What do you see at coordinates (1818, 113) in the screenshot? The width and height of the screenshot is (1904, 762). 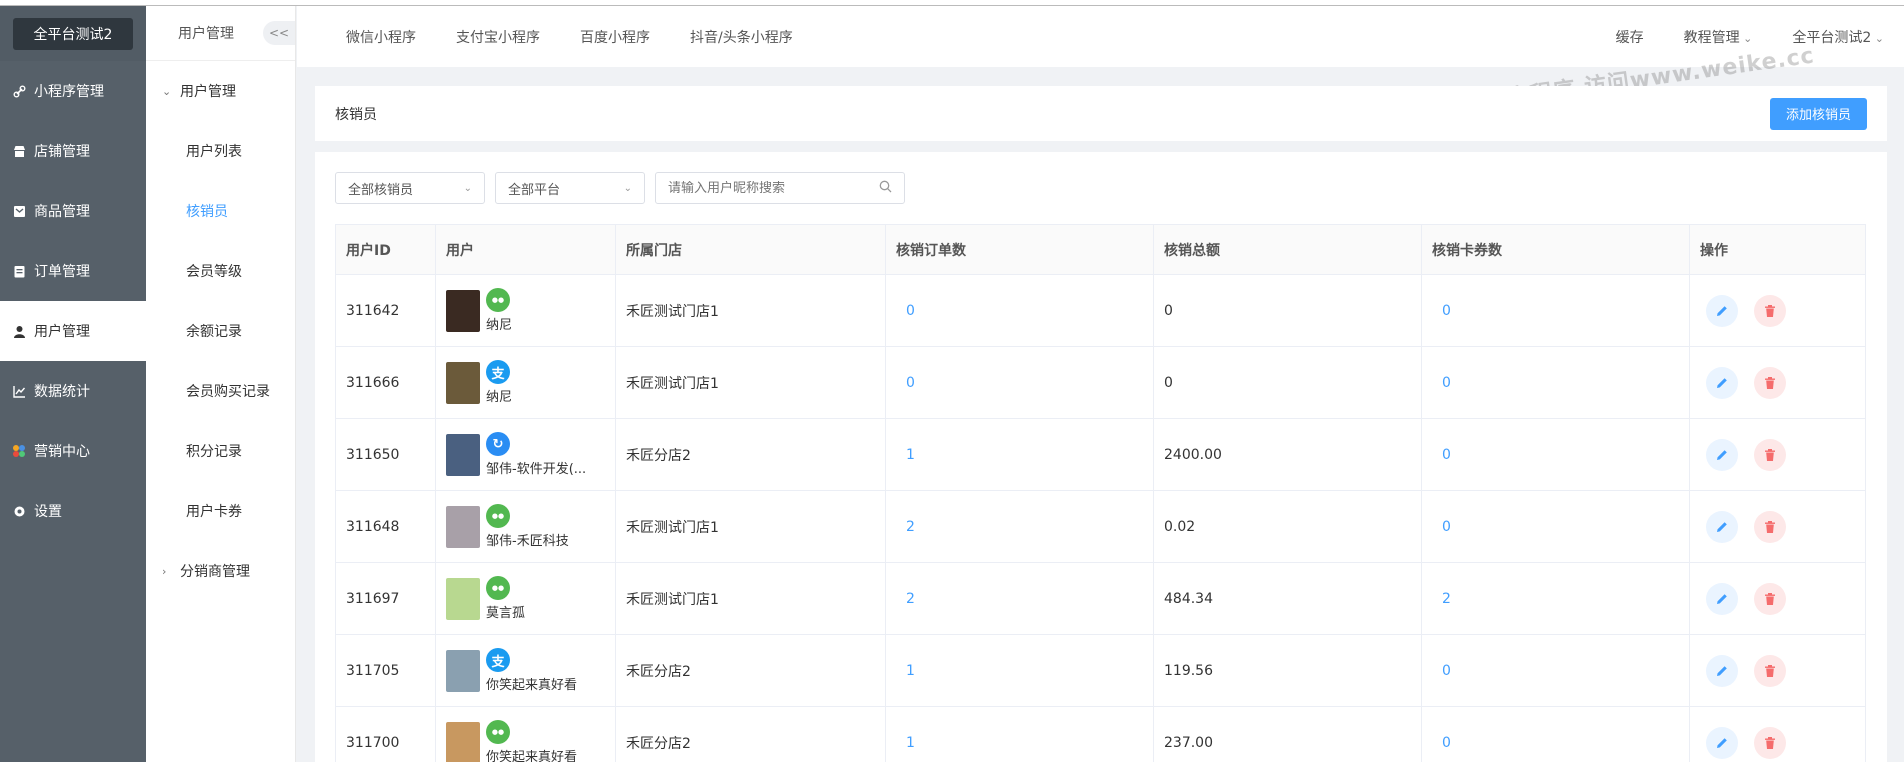 I see `add-verifier-button: 添加核销员` at bounding box center [1818, 113].